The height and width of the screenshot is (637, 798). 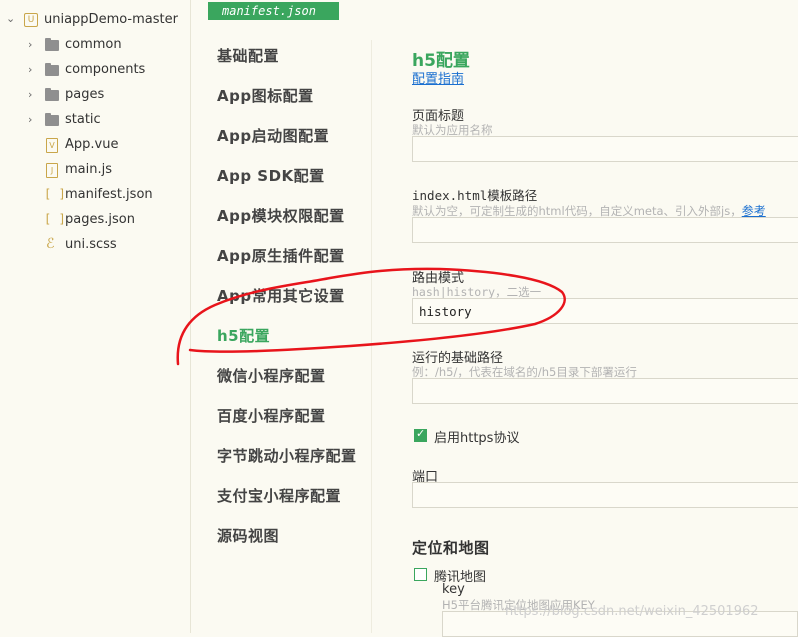 What do you see at coordinates (92, 144) in the screenshot?
I see `tree-item-label: App.vue` at bounding box center [92, 144].